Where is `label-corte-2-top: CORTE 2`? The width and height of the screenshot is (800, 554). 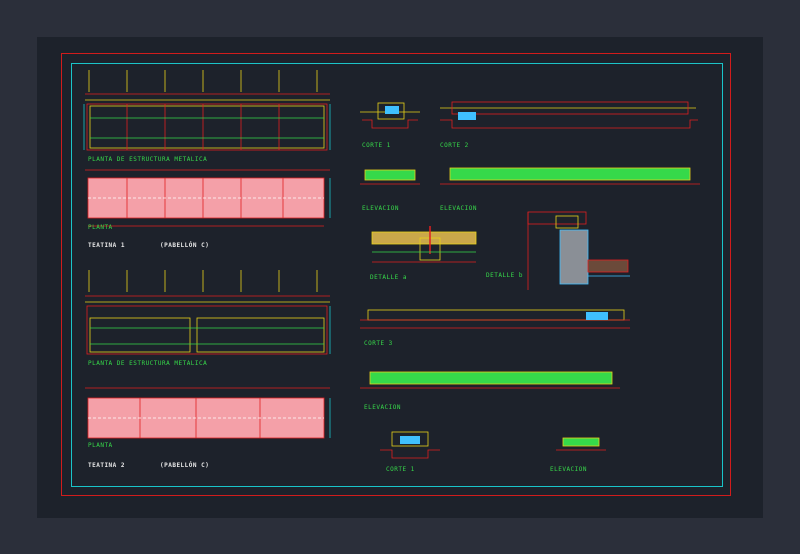 label-corte-2-top: CORTE 2 is located at coordinates (454, 145).